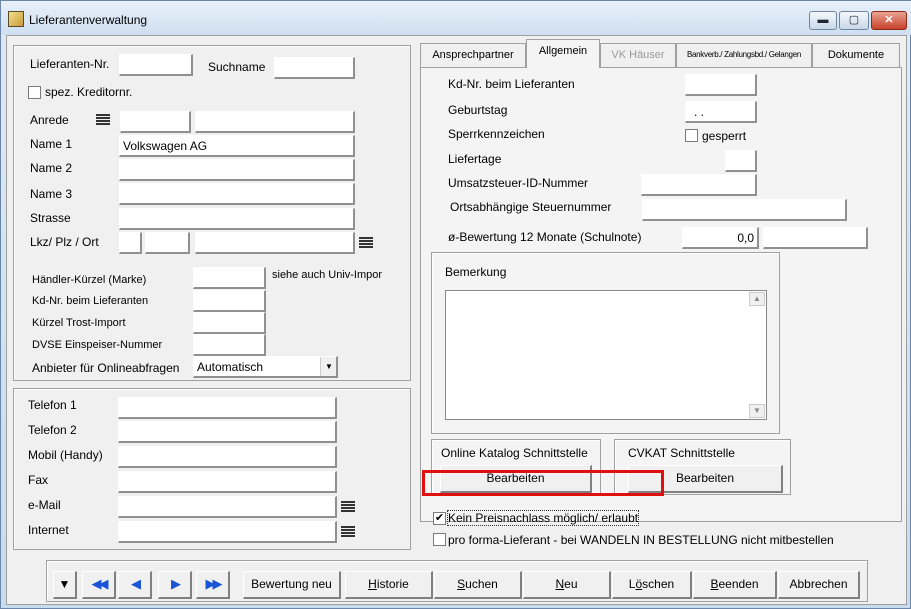 This screenshot has height=609, width=911. I want to click on geburtstag-field: . ., so click(721, 112).